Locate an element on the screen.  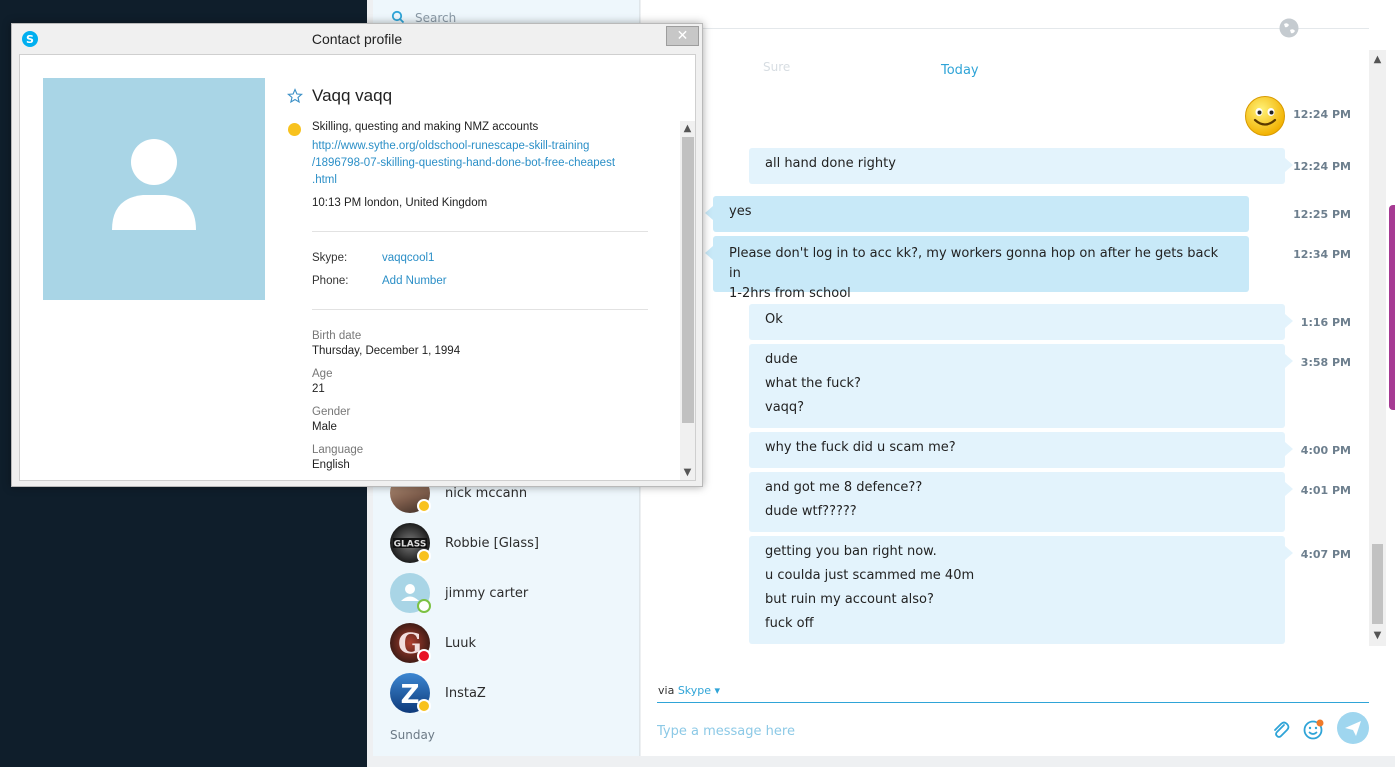
add-number-link: Add Number is located at coordinates (414, 281).